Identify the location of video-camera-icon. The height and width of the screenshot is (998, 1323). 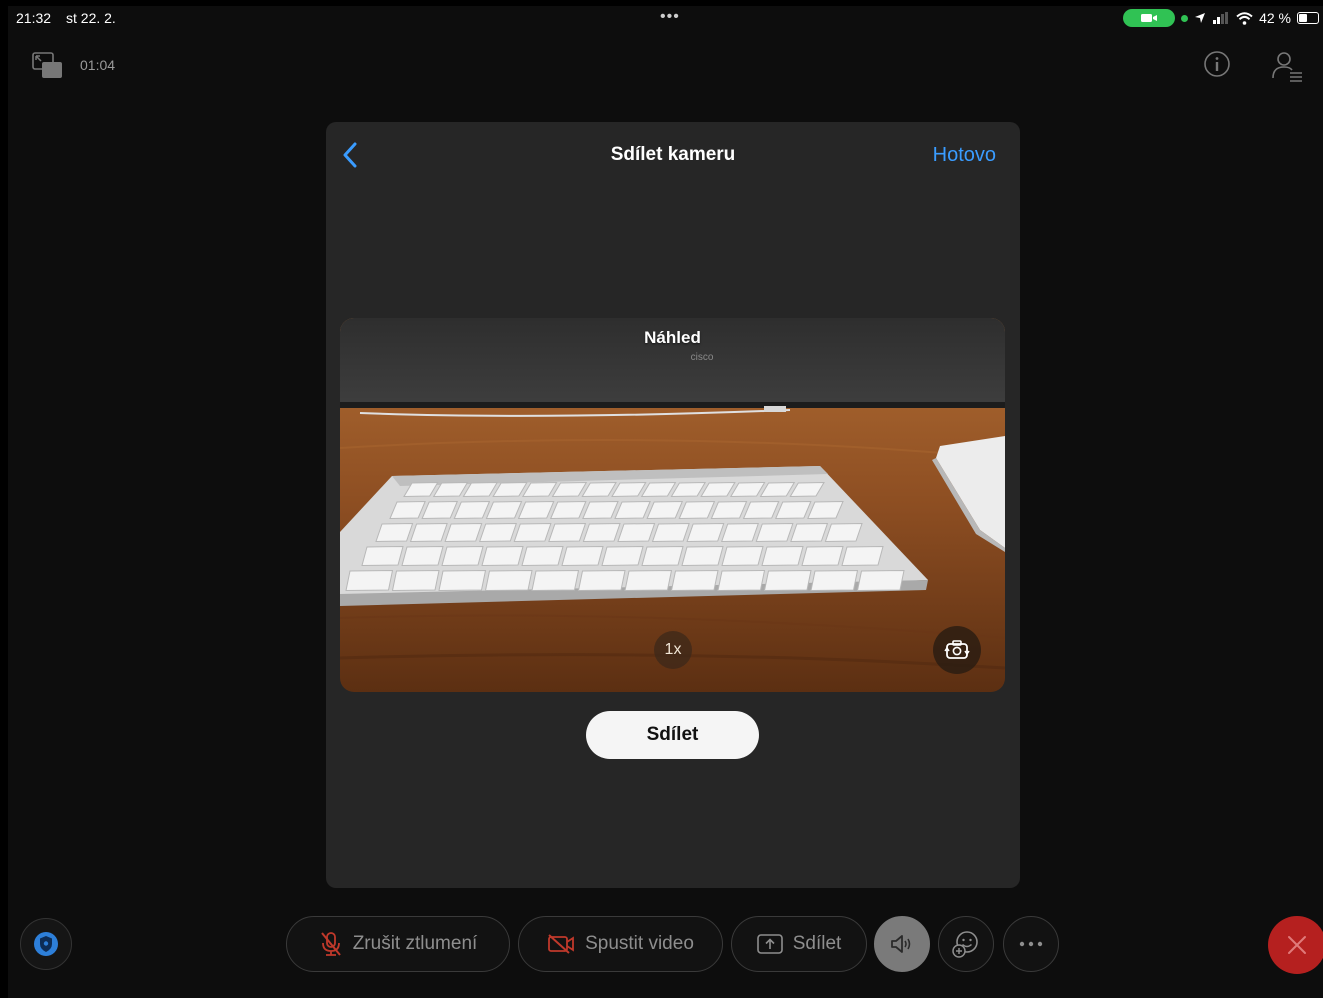
(1149, 18).